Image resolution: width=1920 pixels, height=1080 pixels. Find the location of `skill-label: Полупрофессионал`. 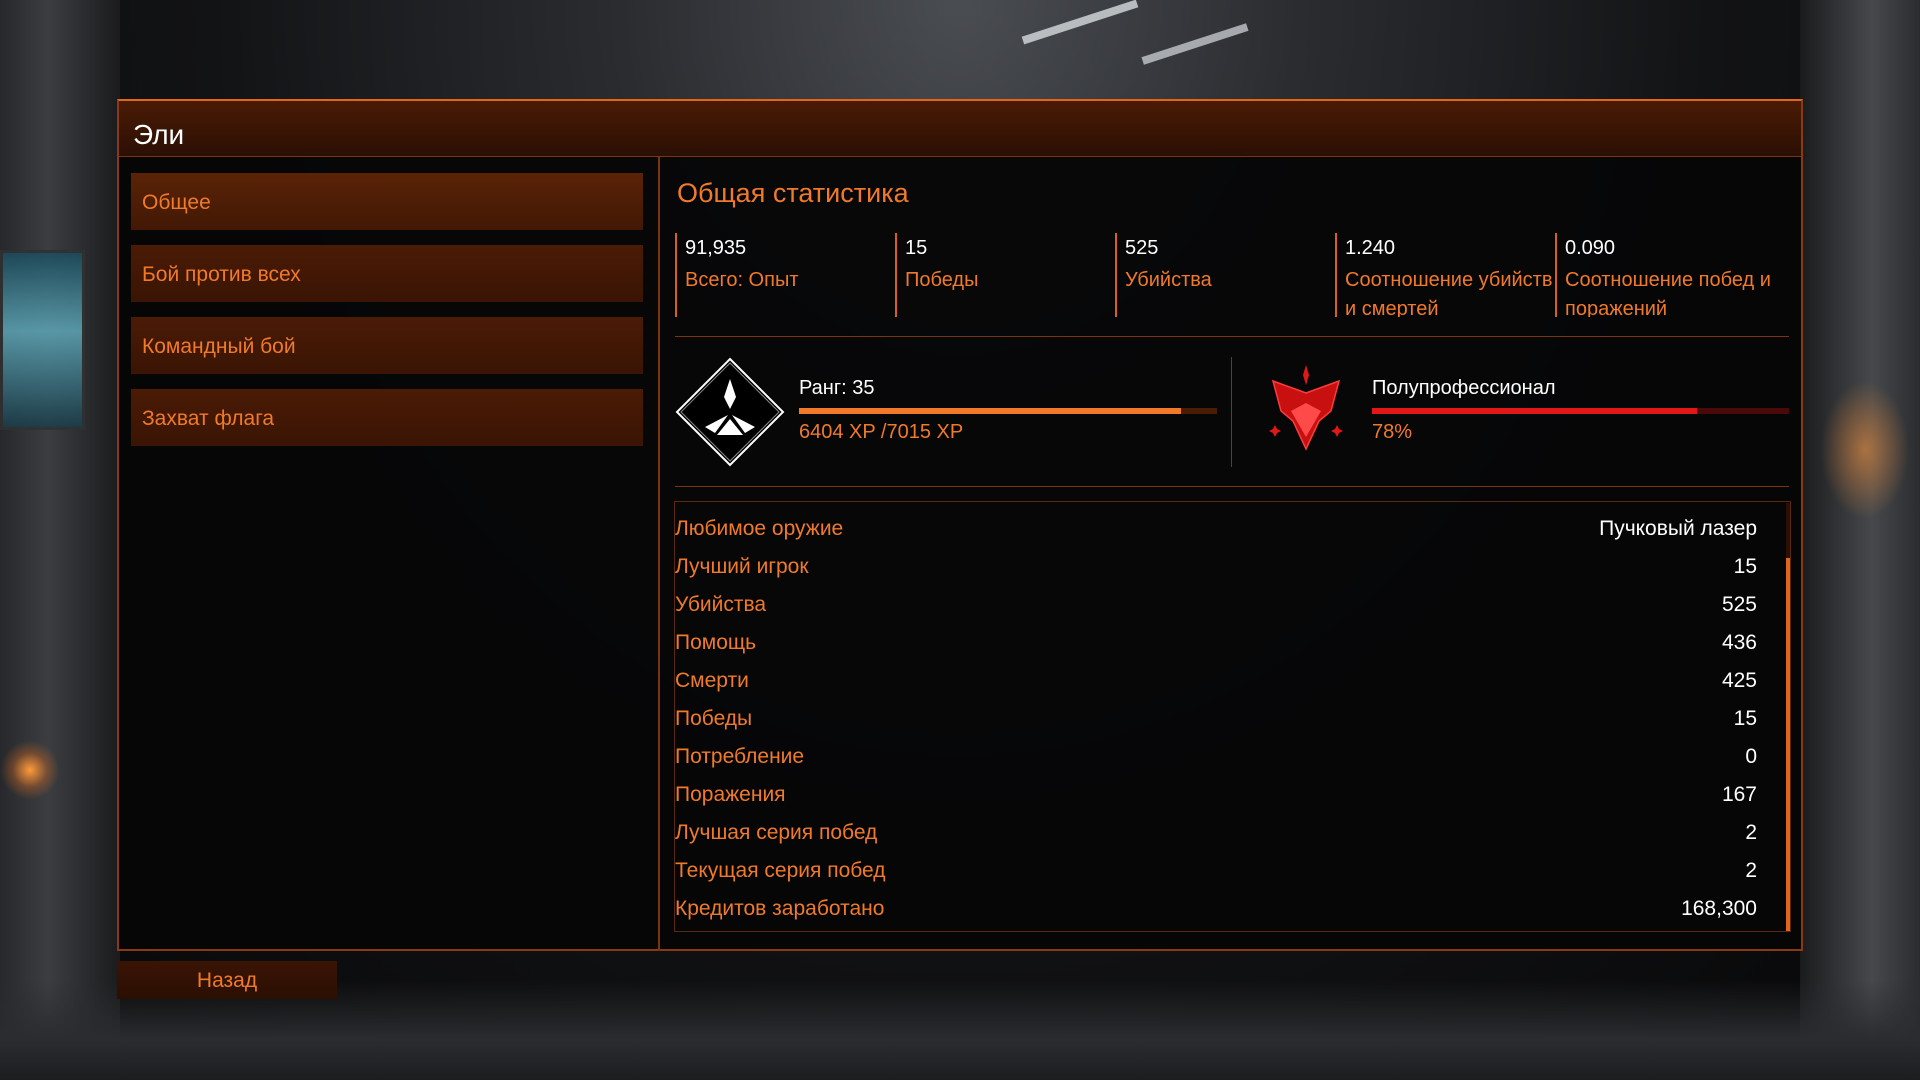

skill-label: Полупрофессионал is located at coordinates (1464, 388).